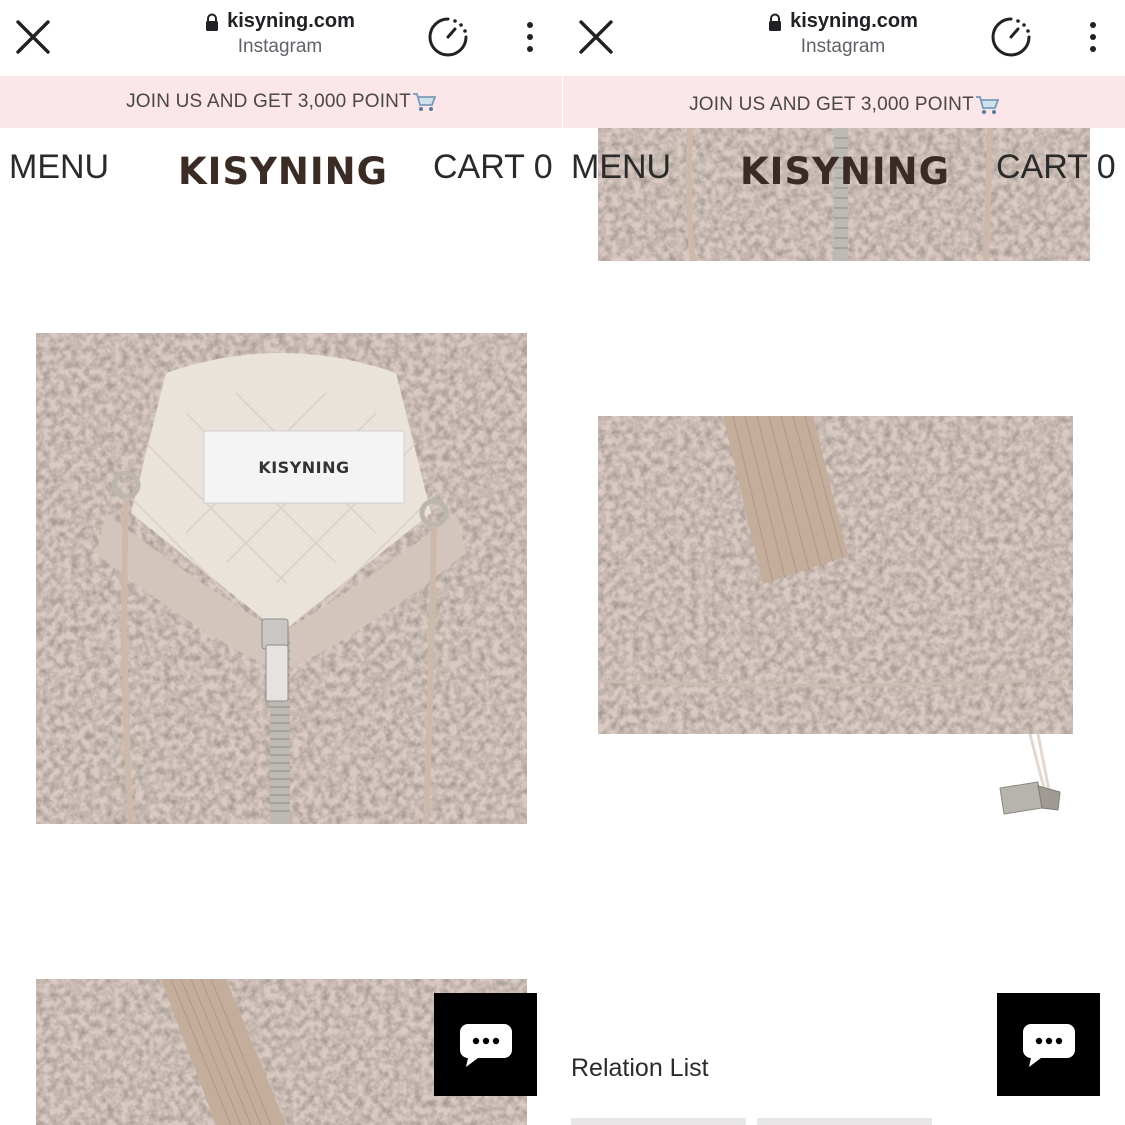  What do you see at coordinates (303, 467) in the screenshot?
I see `garment-label-text: KISYNING` at bounding box center [303, 467].